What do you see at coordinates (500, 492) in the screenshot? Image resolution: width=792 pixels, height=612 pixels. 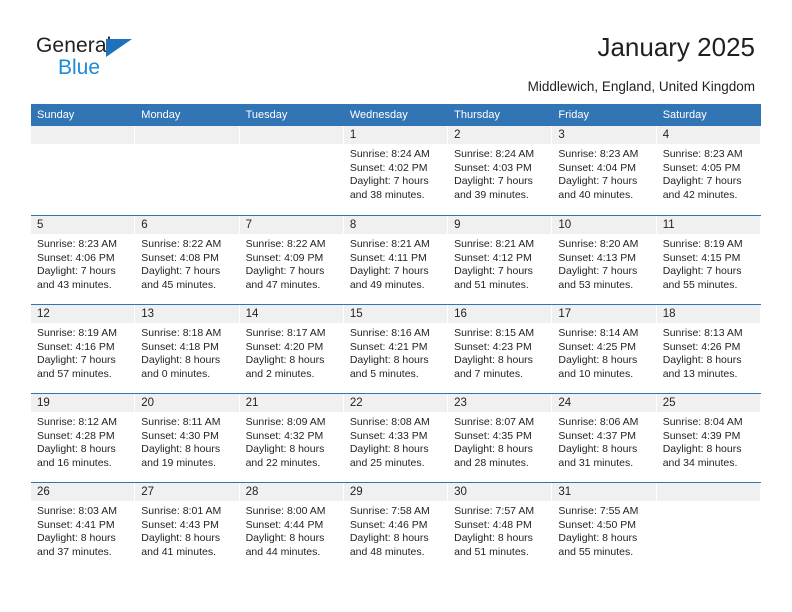 I see `day-number-band: 30` at bounding box center [500, 492].